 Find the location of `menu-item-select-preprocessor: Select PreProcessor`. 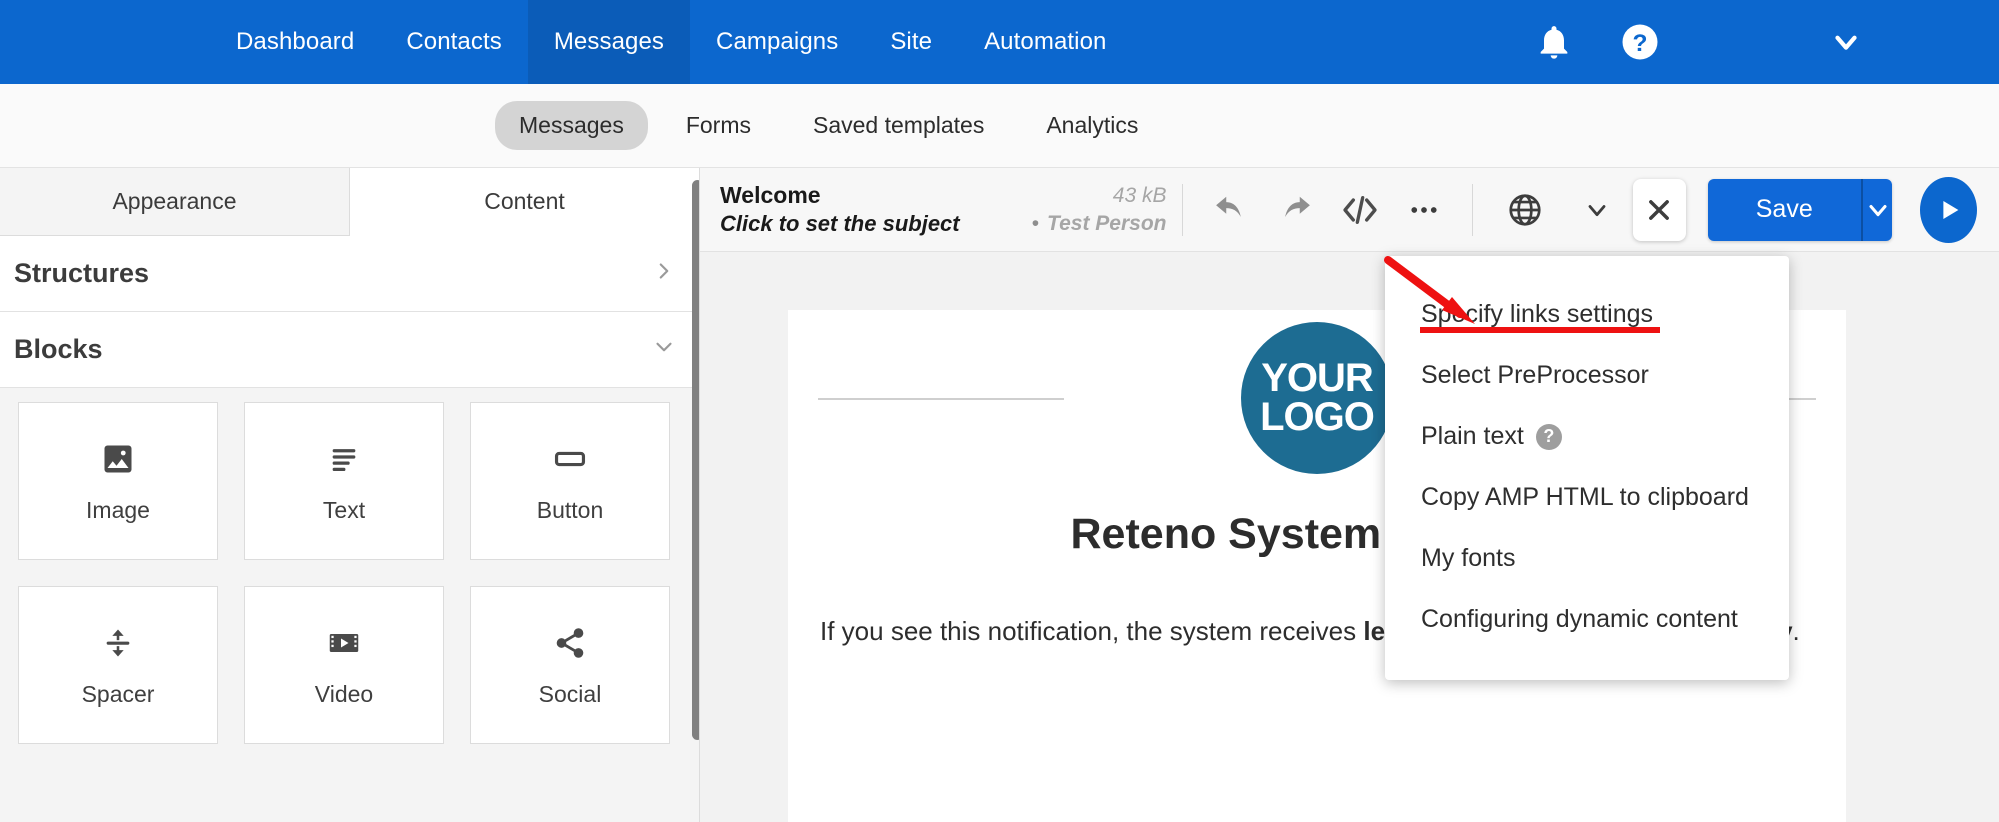

menu-item-select-preprocessor: Select PreProcessor is located at coordinates (1587, 375).